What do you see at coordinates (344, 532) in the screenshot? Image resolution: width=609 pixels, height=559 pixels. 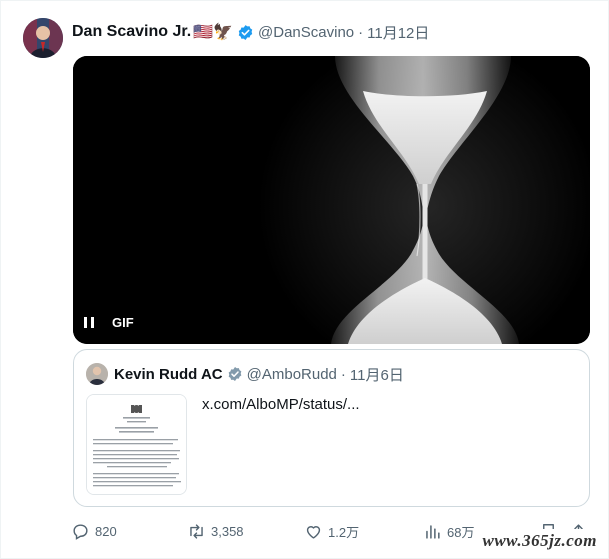 I see `like-count: 1.2万` at bounding box center [344, 532].